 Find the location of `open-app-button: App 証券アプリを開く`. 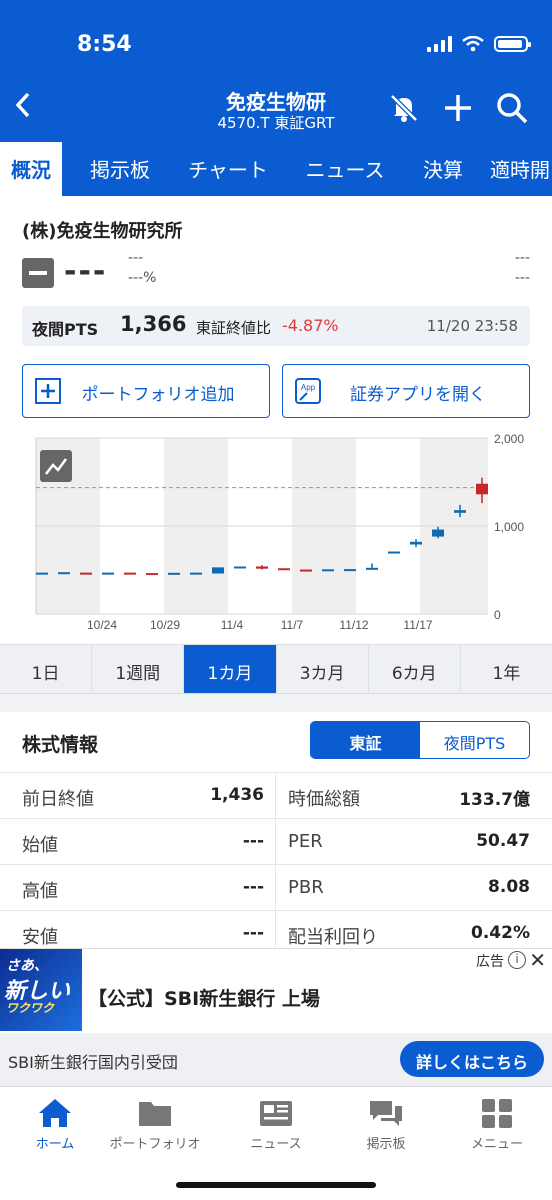

open-app-button: App 証券アプリを開く is located at coordinates (406, 391).